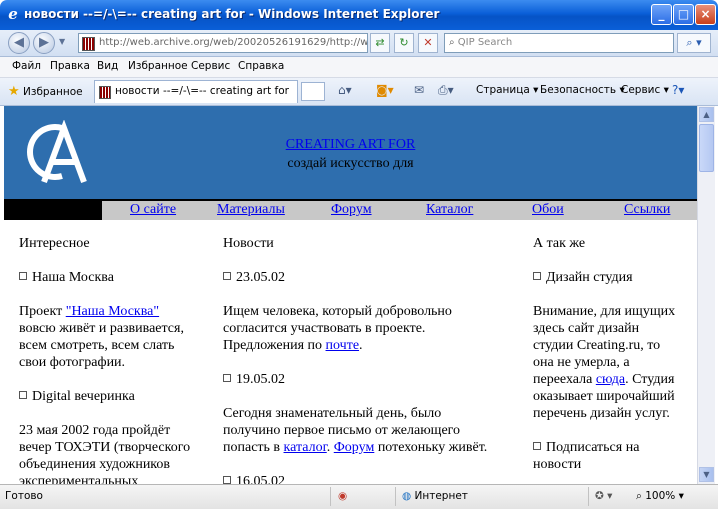 The width and height of the screenshot is (718, 509). Describe the element at coordinates (313, 91) in the screenshot. I see `new-tab-button` at that location.